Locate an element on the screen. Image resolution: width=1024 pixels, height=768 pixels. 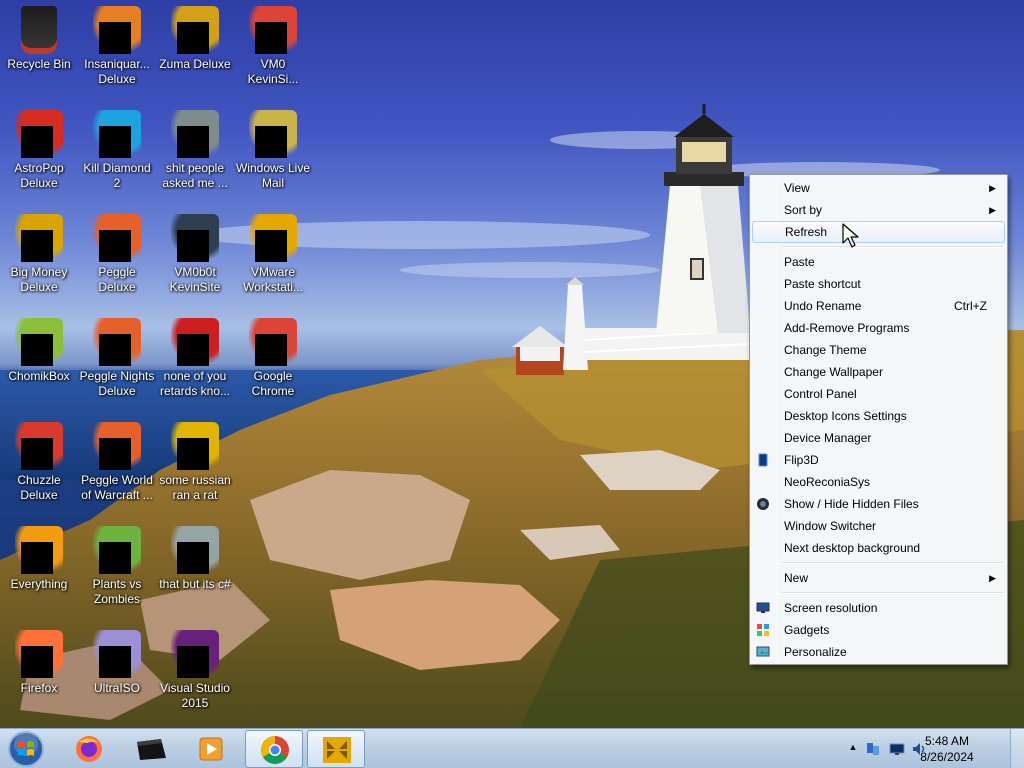
menu-item-next-desktop-background: Next desktop background is located at coordinates (878, 548).